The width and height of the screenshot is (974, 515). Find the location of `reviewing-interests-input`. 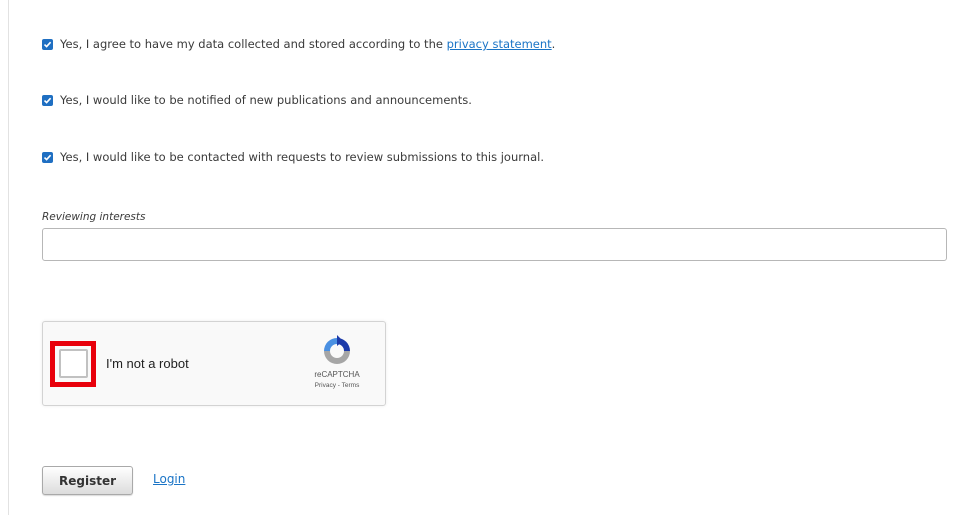

reviewing-interests-input is located at coordinates (494, 244).